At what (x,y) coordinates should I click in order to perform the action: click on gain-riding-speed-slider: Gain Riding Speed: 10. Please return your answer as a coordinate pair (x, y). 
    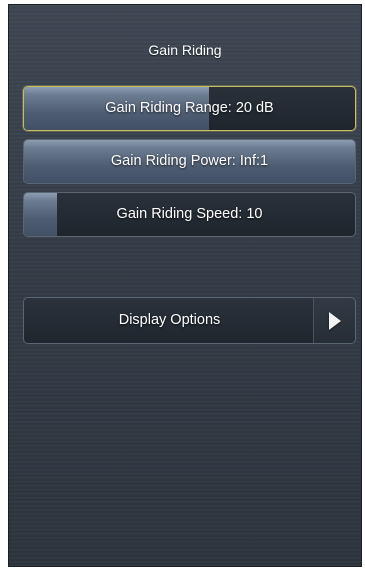
    Looking at the image, I should click on (189, 214).